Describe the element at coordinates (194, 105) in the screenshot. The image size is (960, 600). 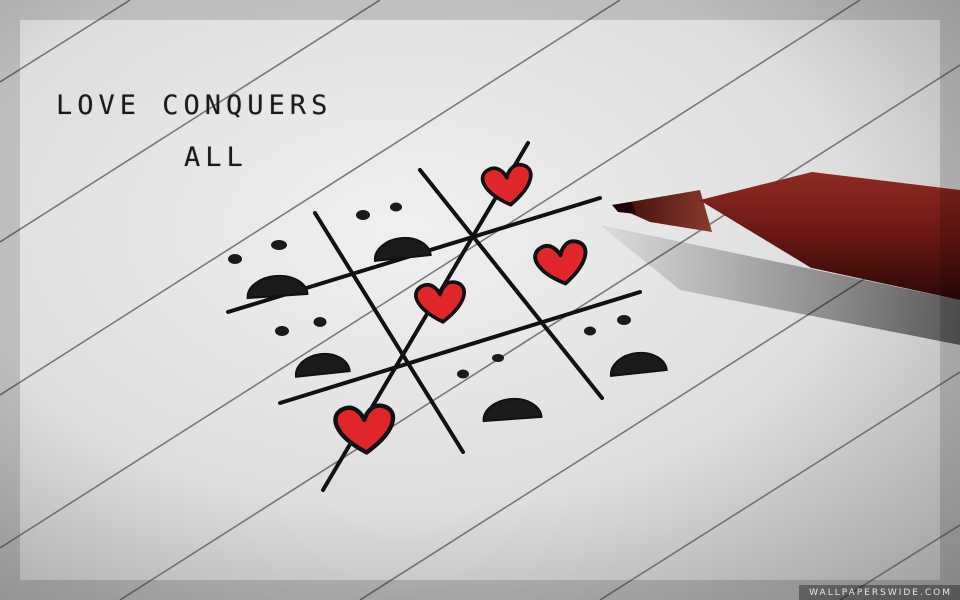
I see `caption-line-1: LOVE CONQUERS` at that location.